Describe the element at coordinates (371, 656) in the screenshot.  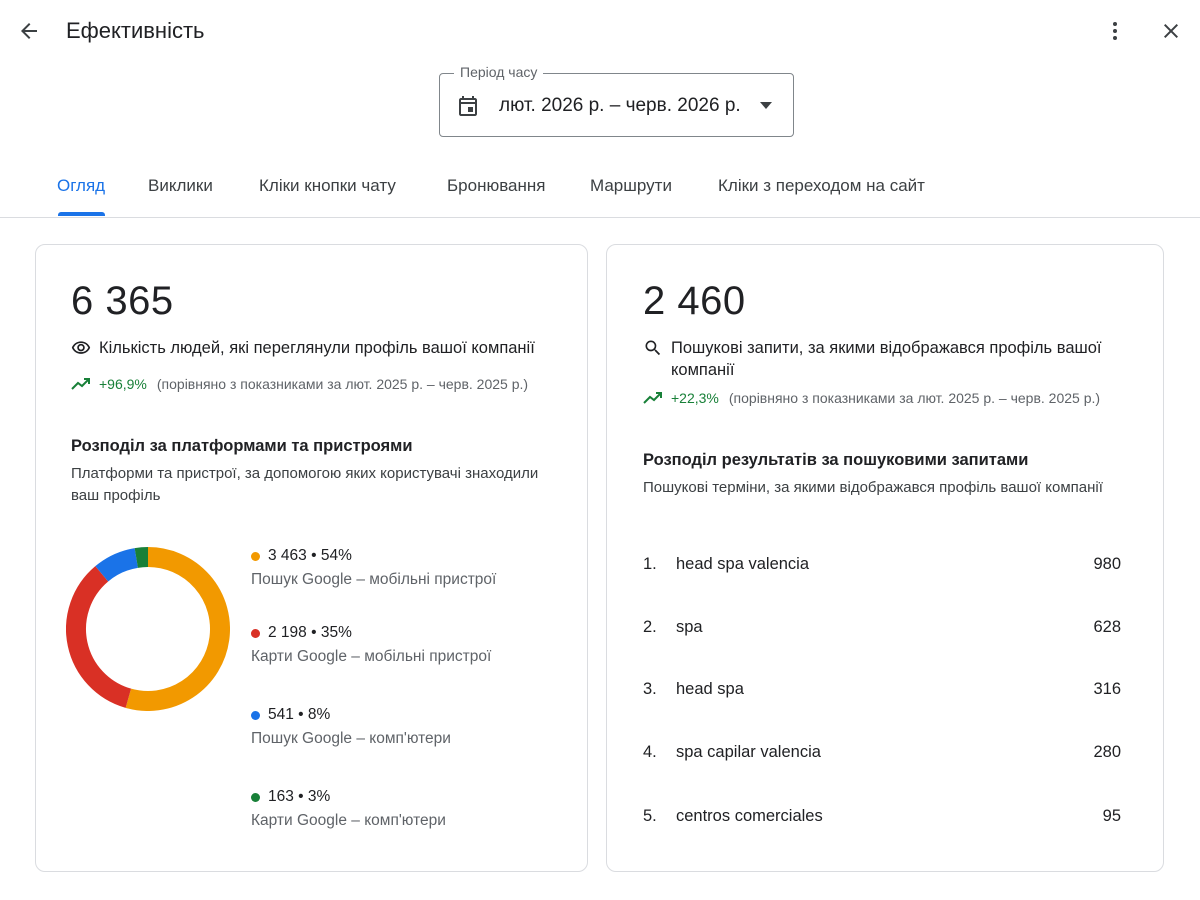
I see `legend-label: Карти Google – мобільні пристрої` at that location.